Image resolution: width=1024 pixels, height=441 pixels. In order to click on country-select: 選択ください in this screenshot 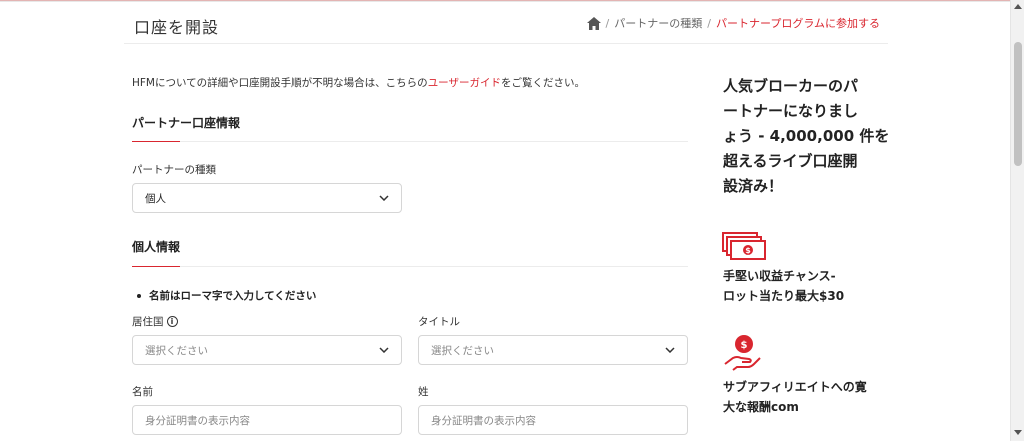, I will do `click(267, 350)`.